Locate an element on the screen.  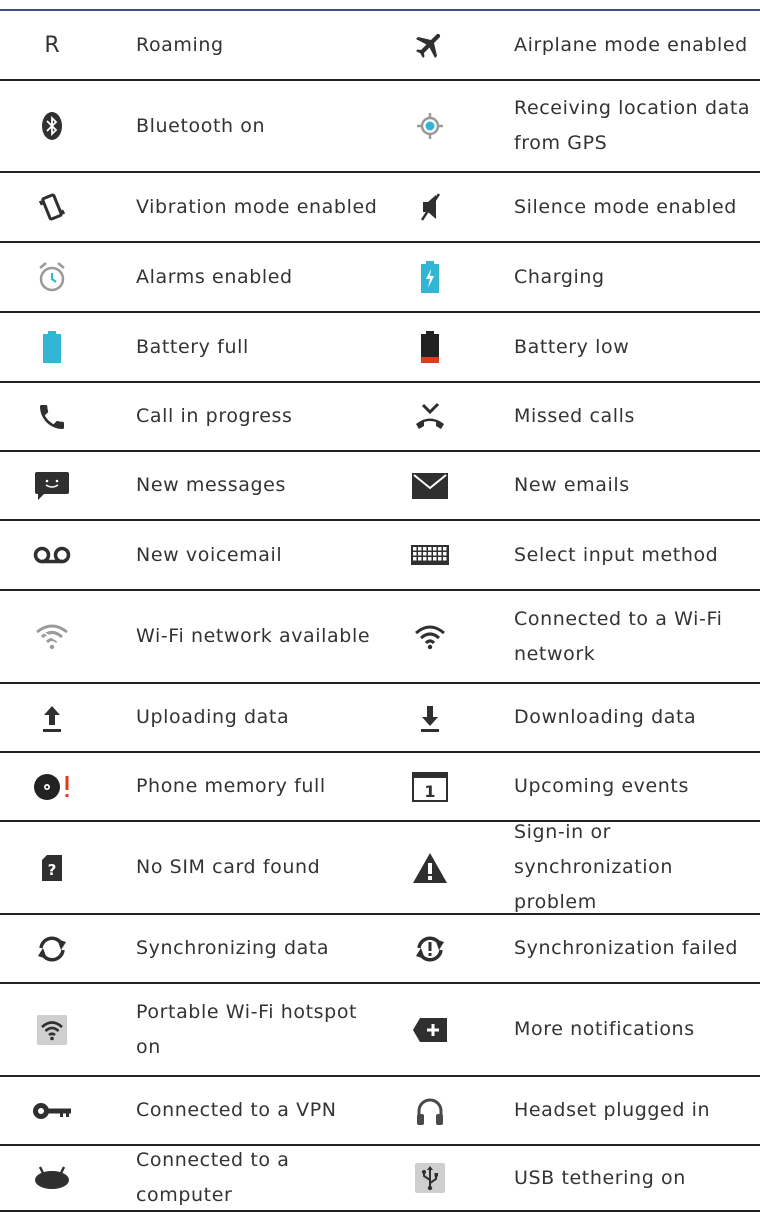
table-row: Connected to a VPN Headset plugged in is located at coordinates (380, 1111).